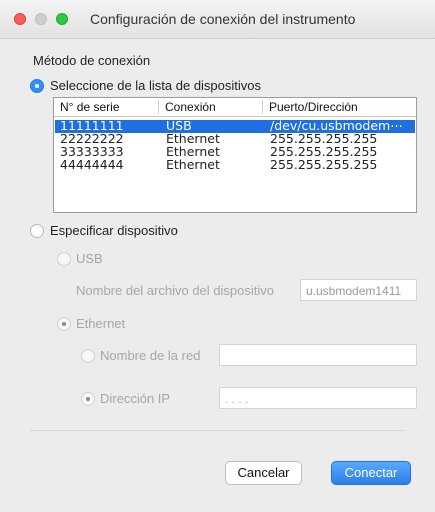 The width and height of the screenshot is (435, 512). I want to click on select-from-list-radio, so click(37, 86).